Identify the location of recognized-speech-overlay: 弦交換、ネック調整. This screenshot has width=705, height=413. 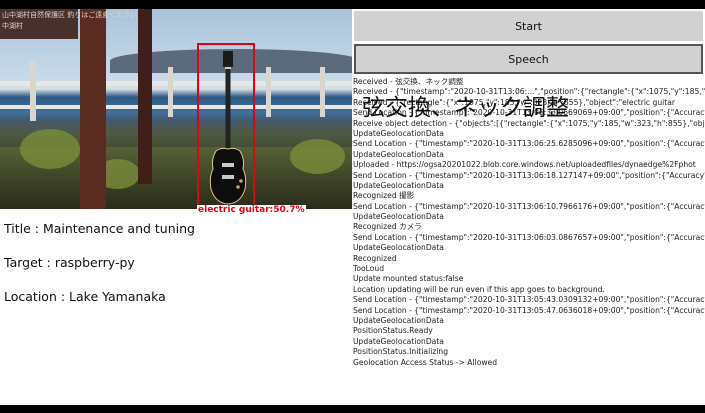
(465, 108).